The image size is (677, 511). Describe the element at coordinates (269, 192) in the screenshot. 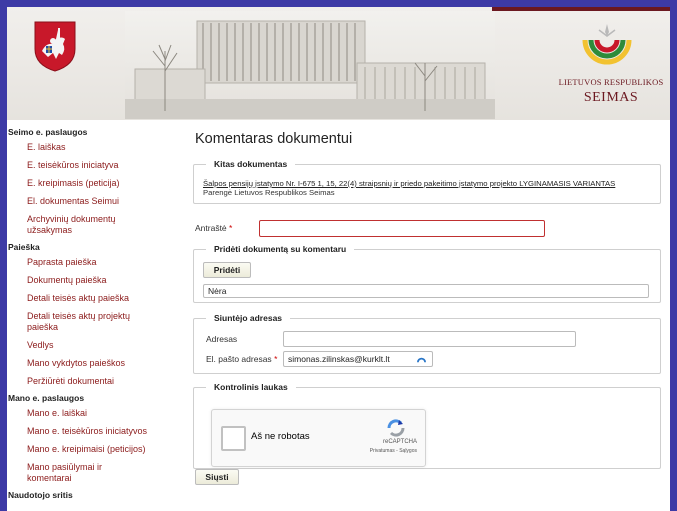

I see `document-author: Parengė Lietuvos Respublikos Seimas` at that location.